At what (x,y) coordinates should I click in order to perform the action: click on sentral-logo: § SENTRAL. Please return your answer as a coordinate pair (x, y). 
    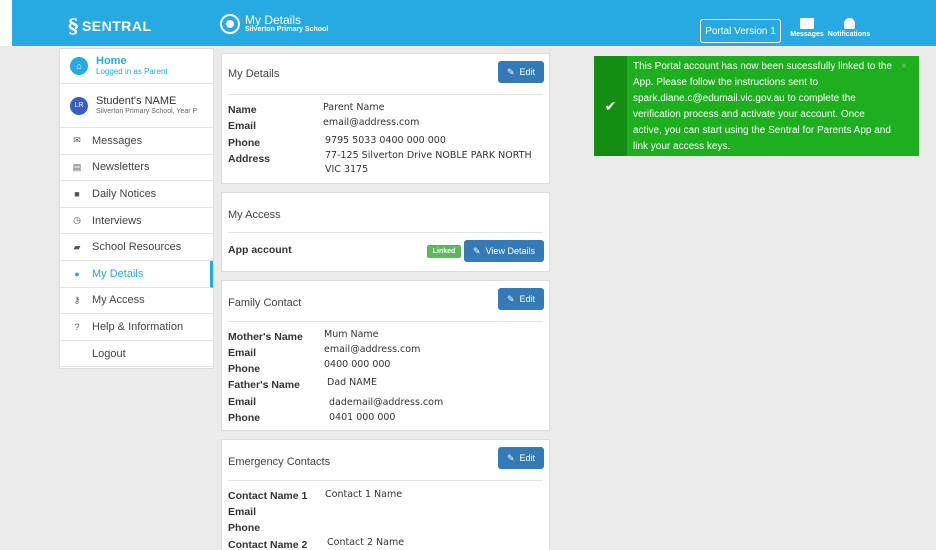
    Looking at the image, I should click on (110, 26).